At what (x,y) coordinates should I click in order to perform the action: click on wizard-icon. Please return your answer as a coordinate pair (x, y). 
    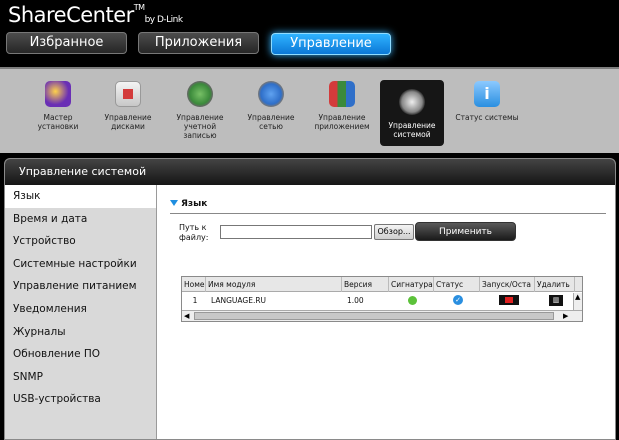
    Looking at the image, I should click on (58, 94).